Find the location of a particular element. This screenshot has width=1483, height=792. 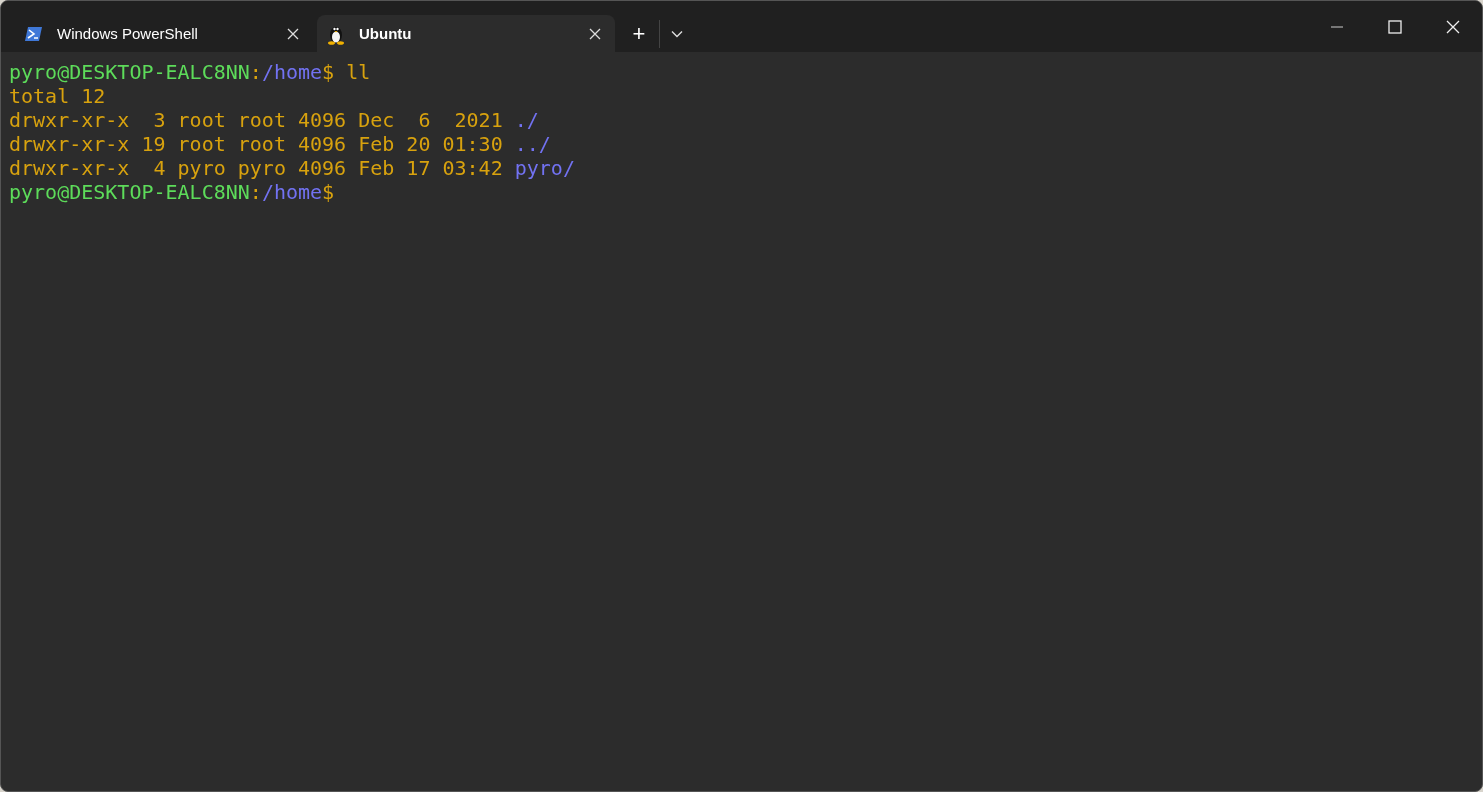

close-icon is located at coordinates (1453, 27).